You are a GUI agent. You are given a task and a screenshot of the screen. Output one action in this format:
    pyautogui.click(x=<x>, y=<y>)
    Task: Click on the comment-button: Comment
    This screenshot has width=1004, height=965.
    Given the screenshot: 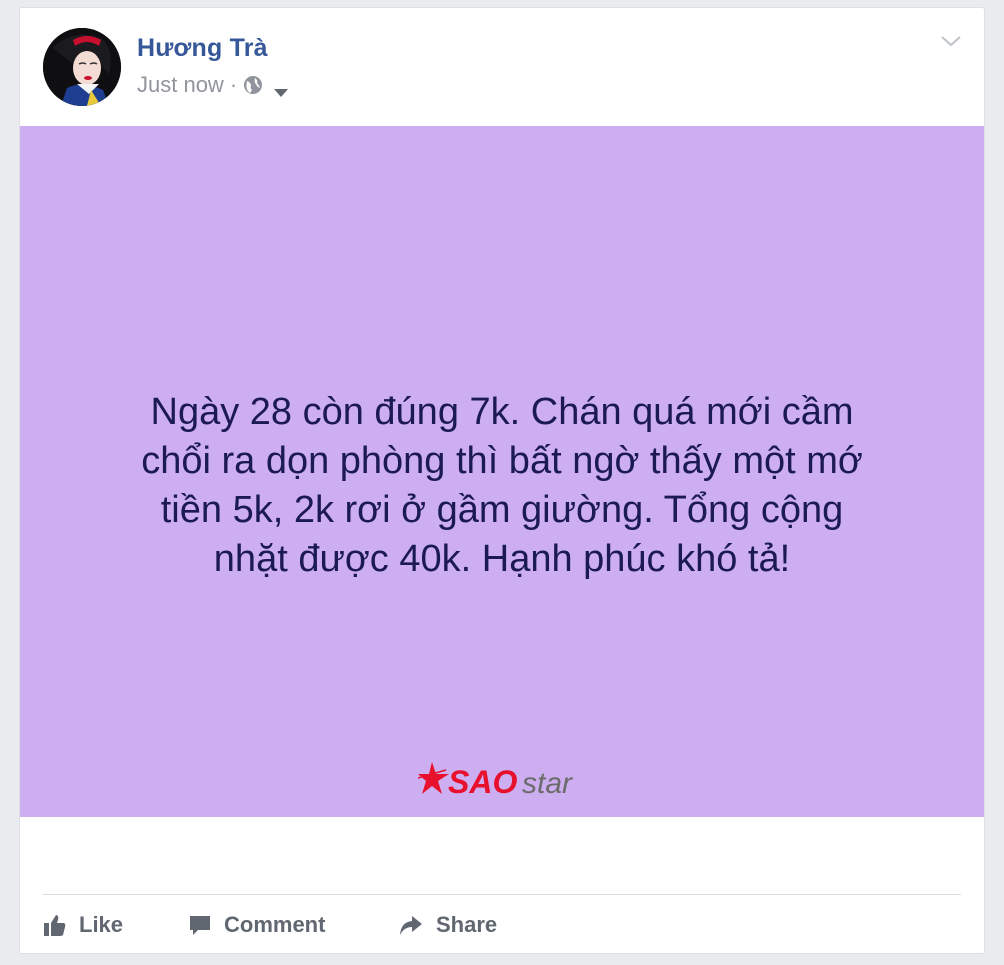 What is the action you would take?
    pyautogui.click(x=293, y=925)
    